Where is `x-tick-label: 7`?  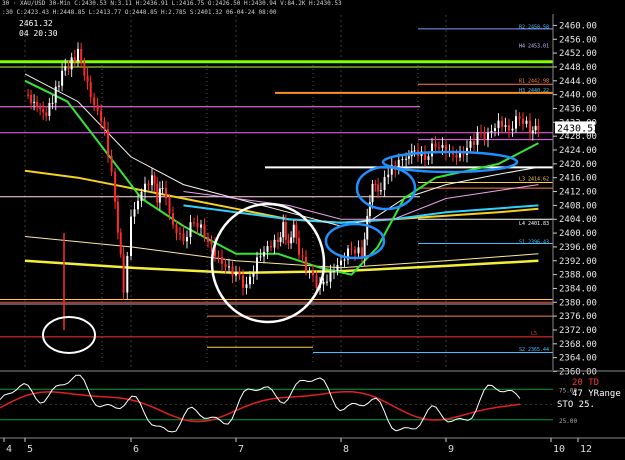 x-tick-label: 7 is located at coordinates (241, 449).